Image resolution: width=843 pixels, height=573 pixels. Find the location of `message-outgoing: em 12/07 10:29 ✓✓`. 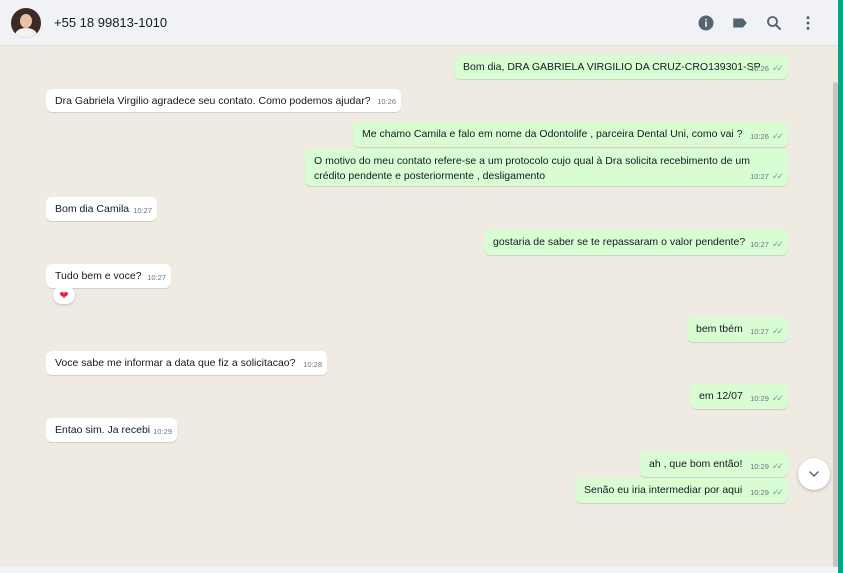

message-outgoing: em 12/07 10:29 ✓✓ is located at coordinates (739, 396).